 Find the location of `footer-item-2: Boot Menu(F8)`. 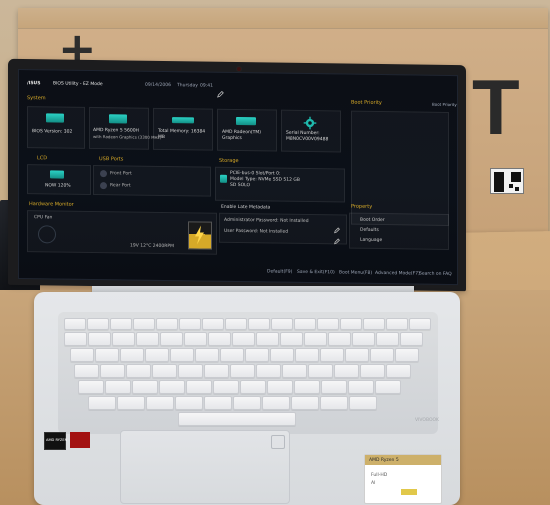

footer-item-2: Boot Menu(F8) is located at coordinates (355, 272).